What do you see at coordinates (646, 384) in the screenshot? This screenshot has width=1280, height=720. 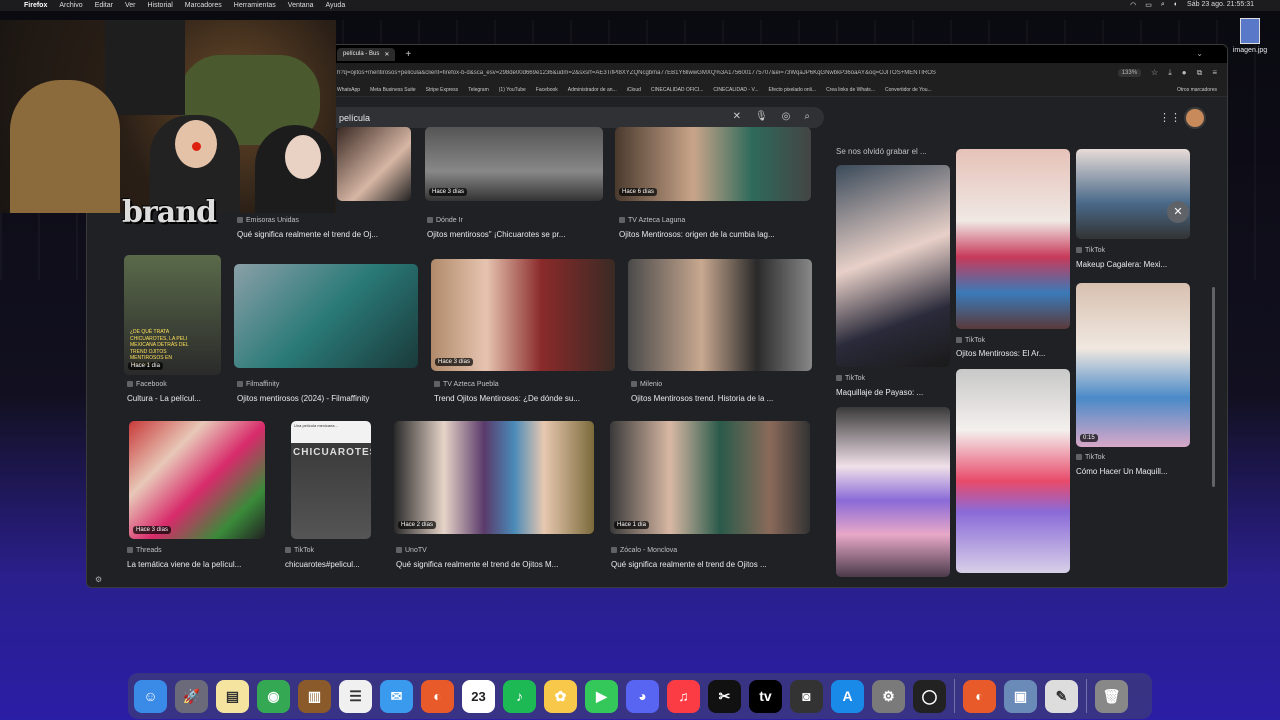 I see `result-source: Milenio` at bounding box center [646, 384].